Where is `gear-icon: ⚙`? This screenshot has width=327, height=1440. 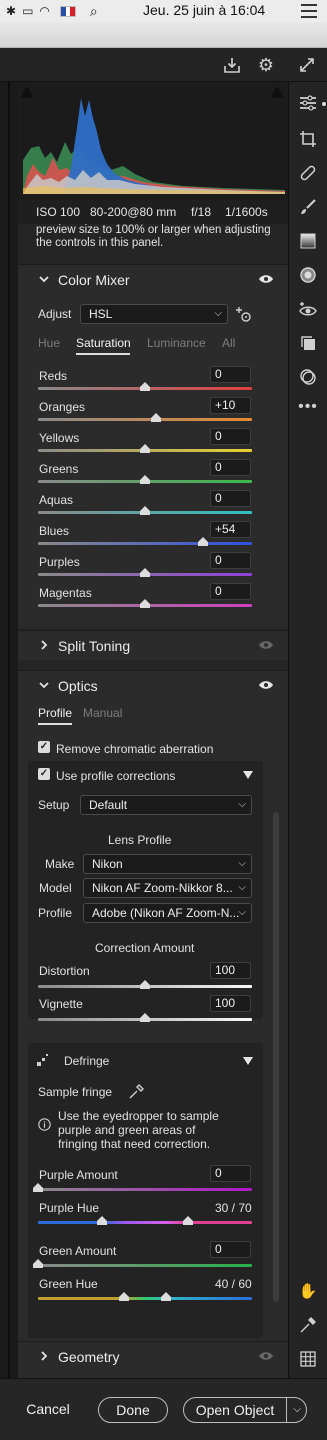
gear-icon: ⚙ is located at coordinates (266, 65).